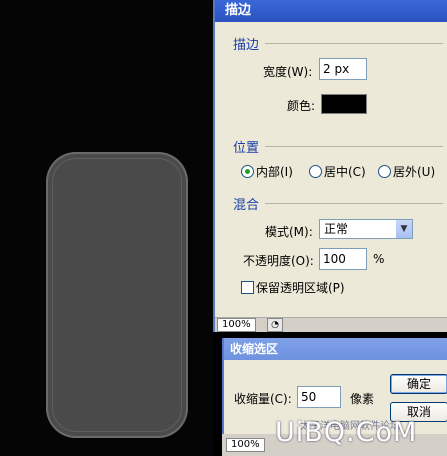 This screenshot has height=456, width=447. Describe the element at coordinates (331, 324) in the screenshot. I see `status-bar: 100% ◔` at that location.